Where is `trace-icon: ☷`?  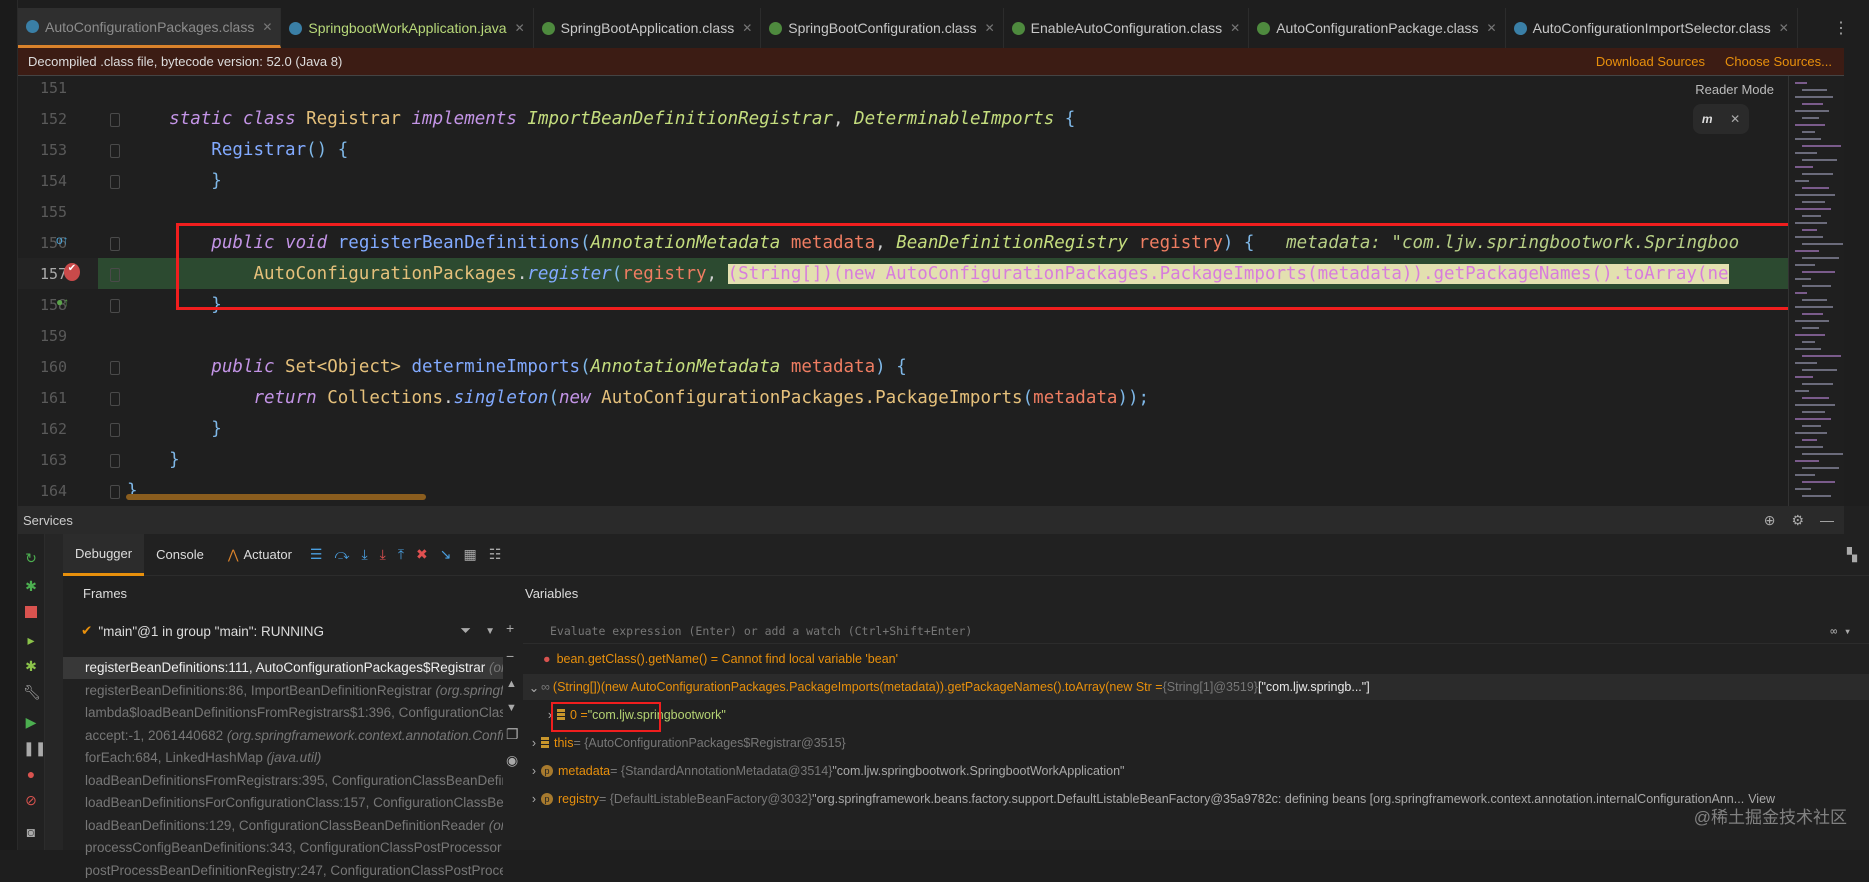 trace-icon: ☷ is located at coordinates (495, 554).